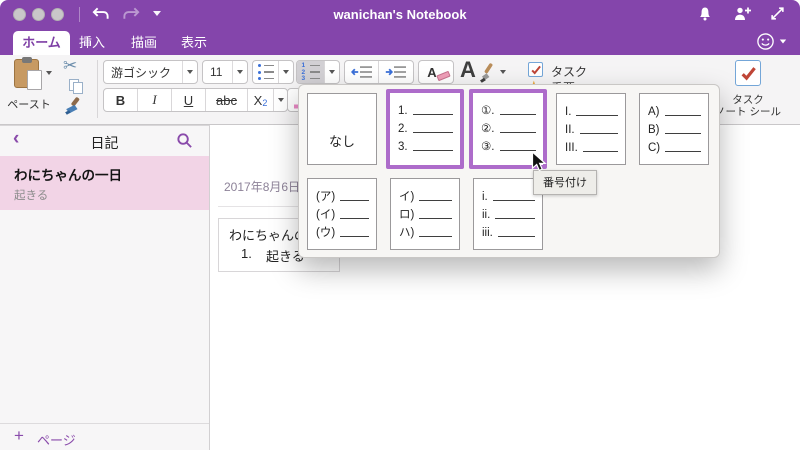 This screenshot has width=800, height=450. Describe the element at coordinates (225, 72) in the screenshot. I see `font-size-combo: 11` at that location.